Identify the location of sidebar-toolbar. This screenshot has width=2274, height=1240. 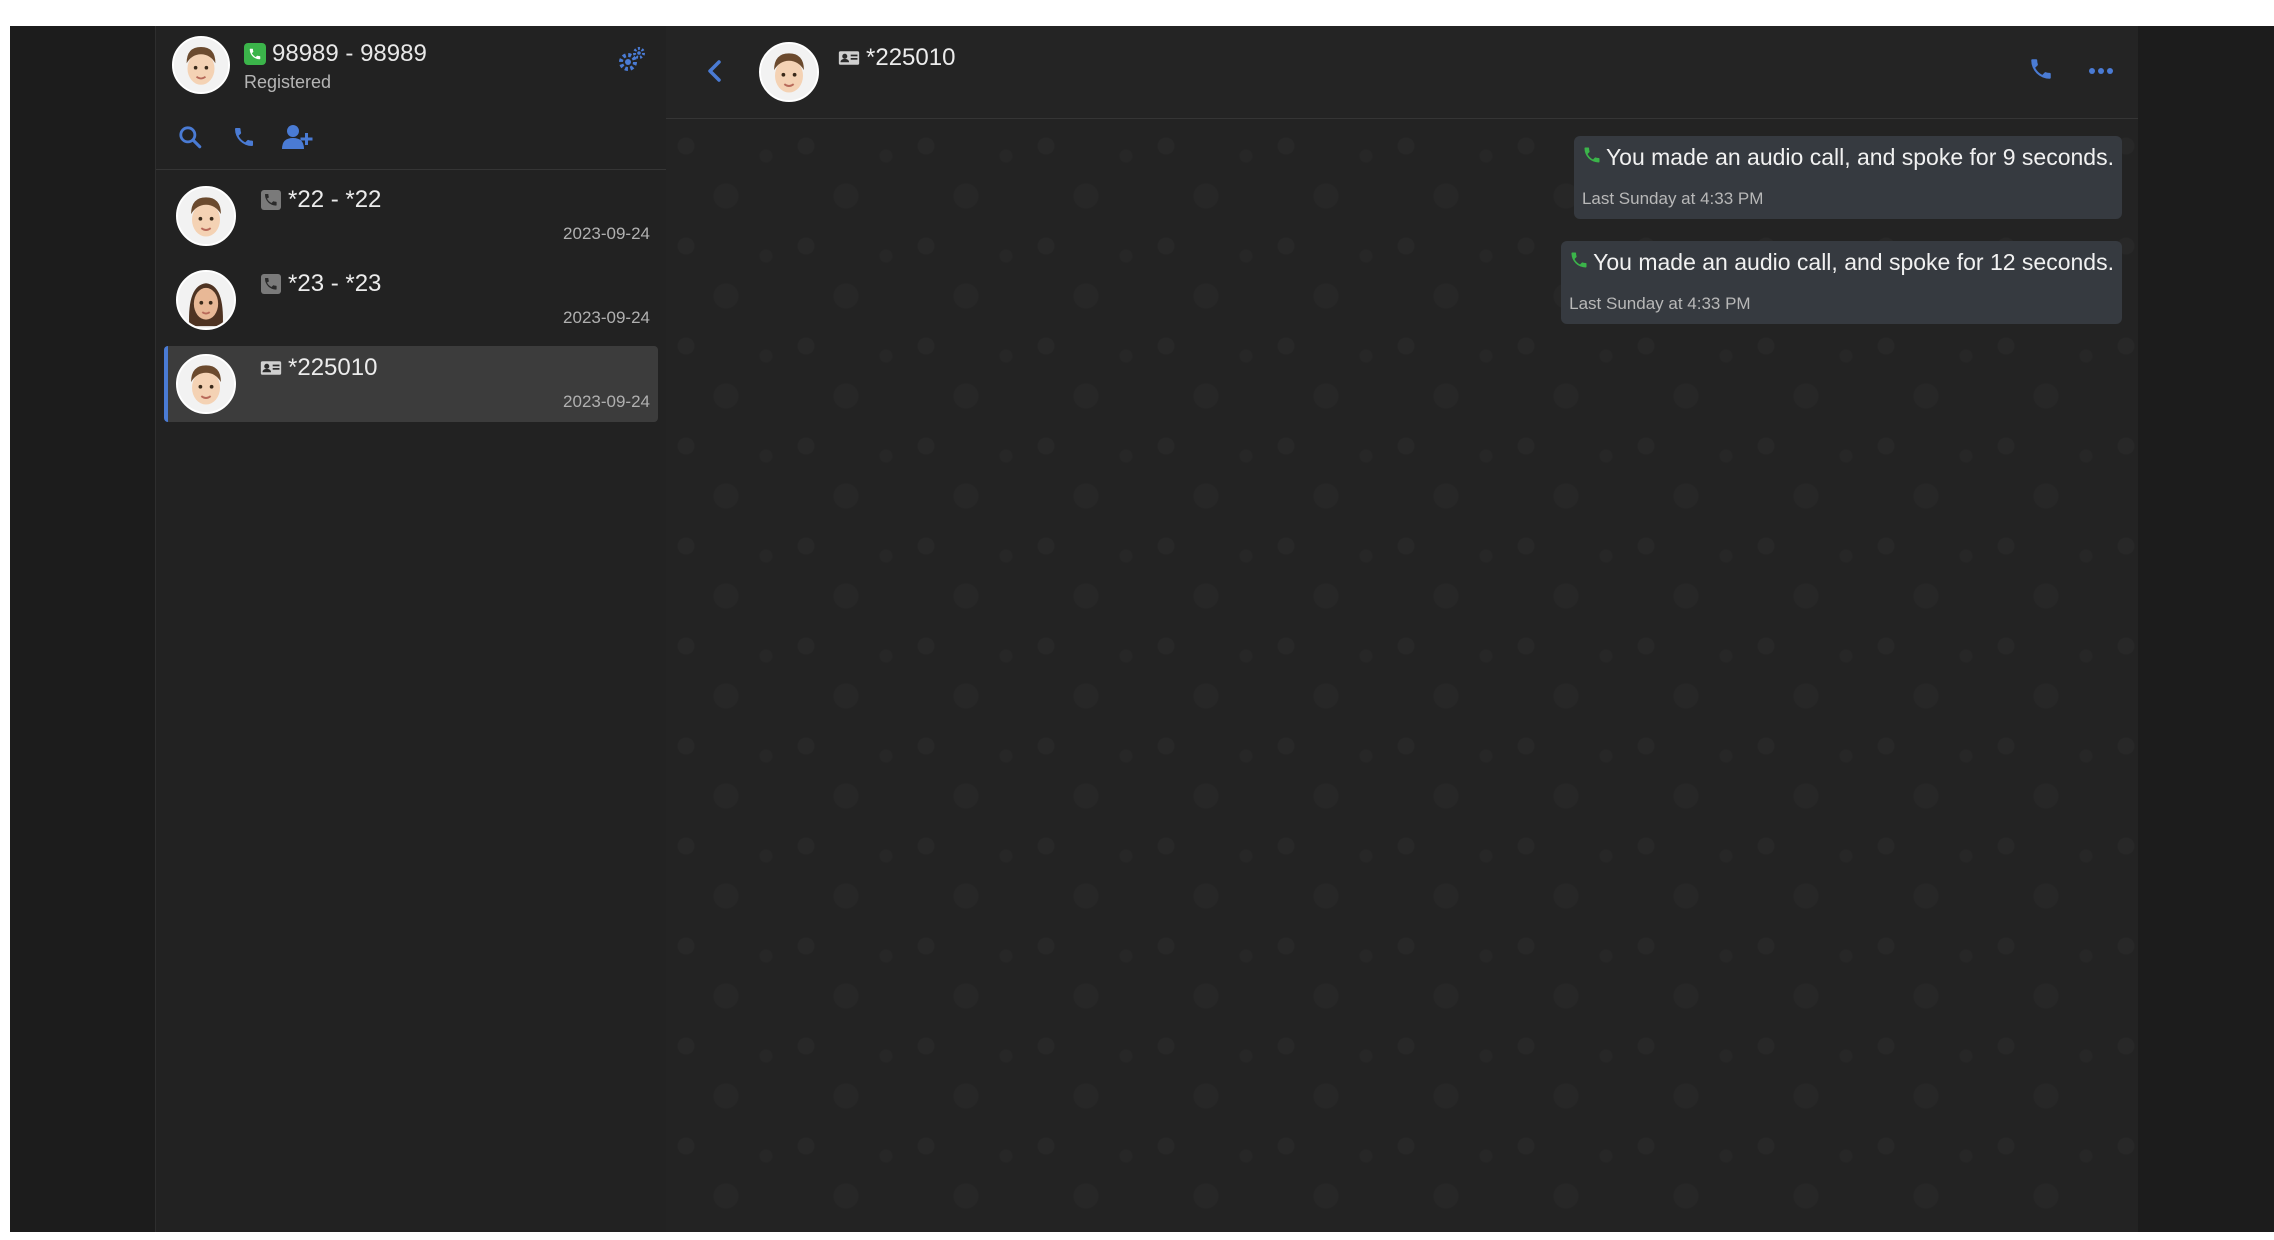
(244, 137).